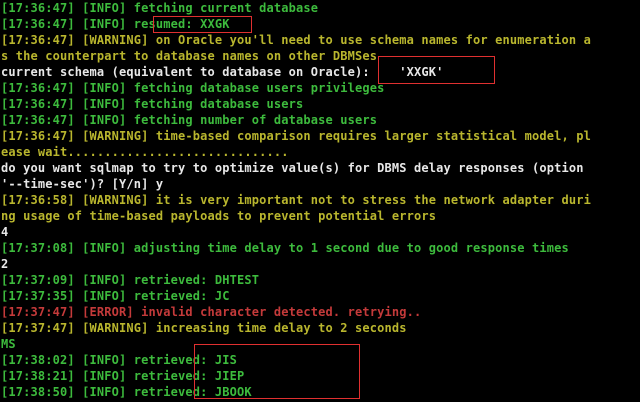 This screenshot has height=402, width=640. I want to click on output-line: 2, so click(5, 264).